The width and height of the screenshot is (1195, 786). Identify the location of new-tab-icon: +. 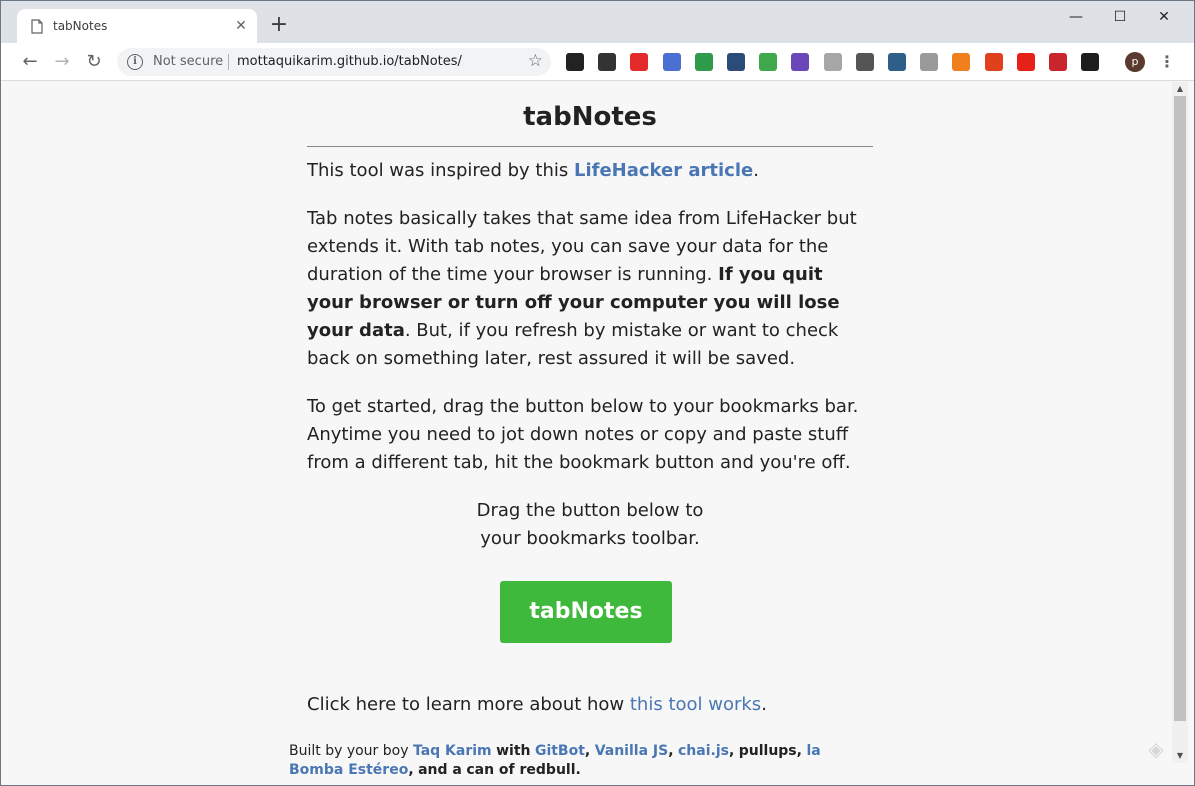
(279, 25).